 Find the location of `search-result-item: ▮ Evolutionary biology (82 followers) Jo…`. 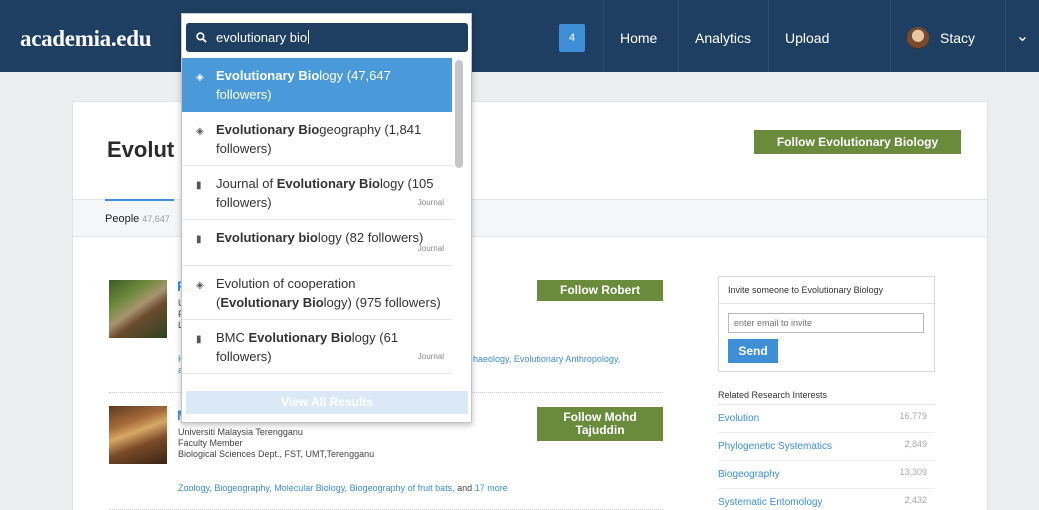

search-result-item: ▮ Evolutionary biology (82 followers) Jo… is located at coordinates (317, 243).